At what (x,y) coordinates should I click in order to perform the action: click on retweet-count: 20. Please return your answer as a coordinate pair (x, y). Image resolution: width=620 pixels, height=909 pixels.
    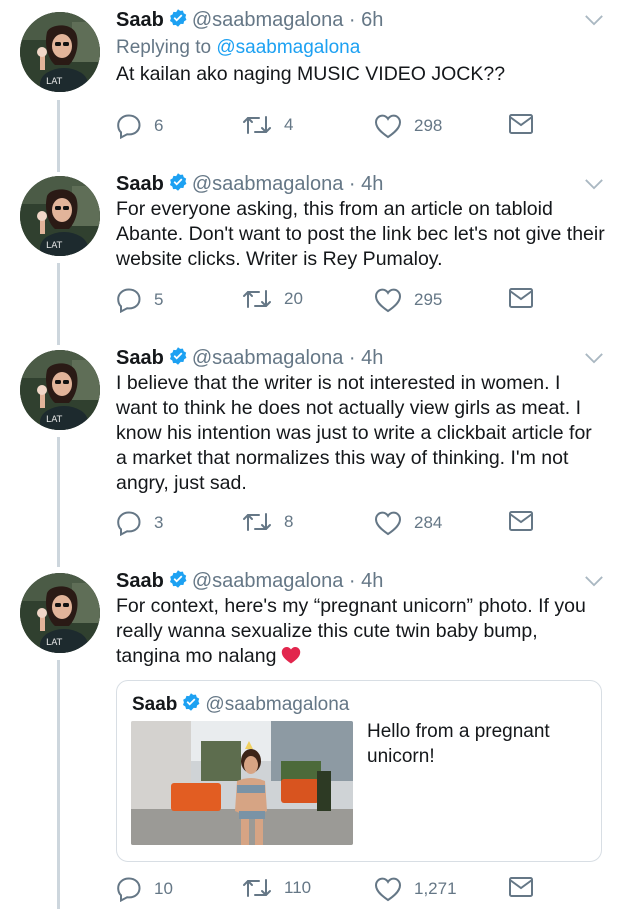
    Looking at the image, I should click on (293, 298).